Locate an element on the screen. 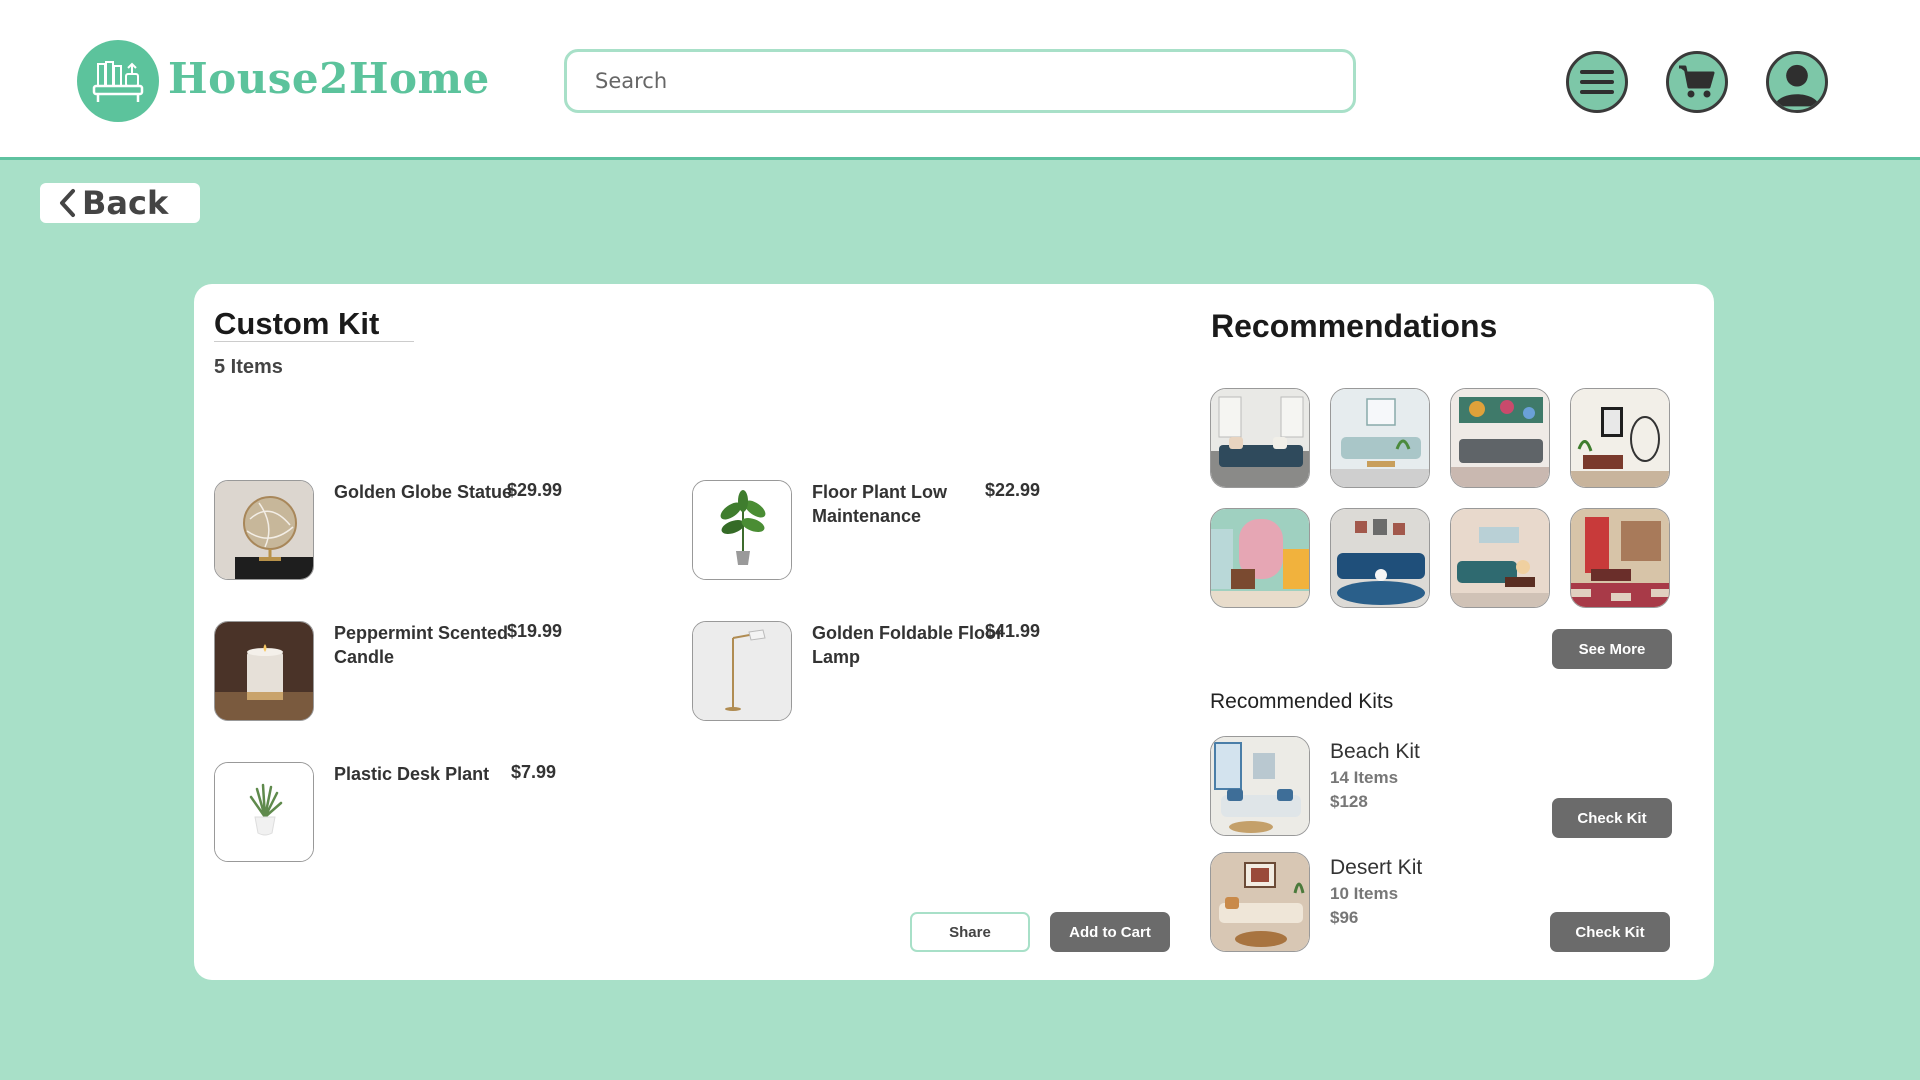  kit-item-count: 5 Items is located at coordinates (248, 367).